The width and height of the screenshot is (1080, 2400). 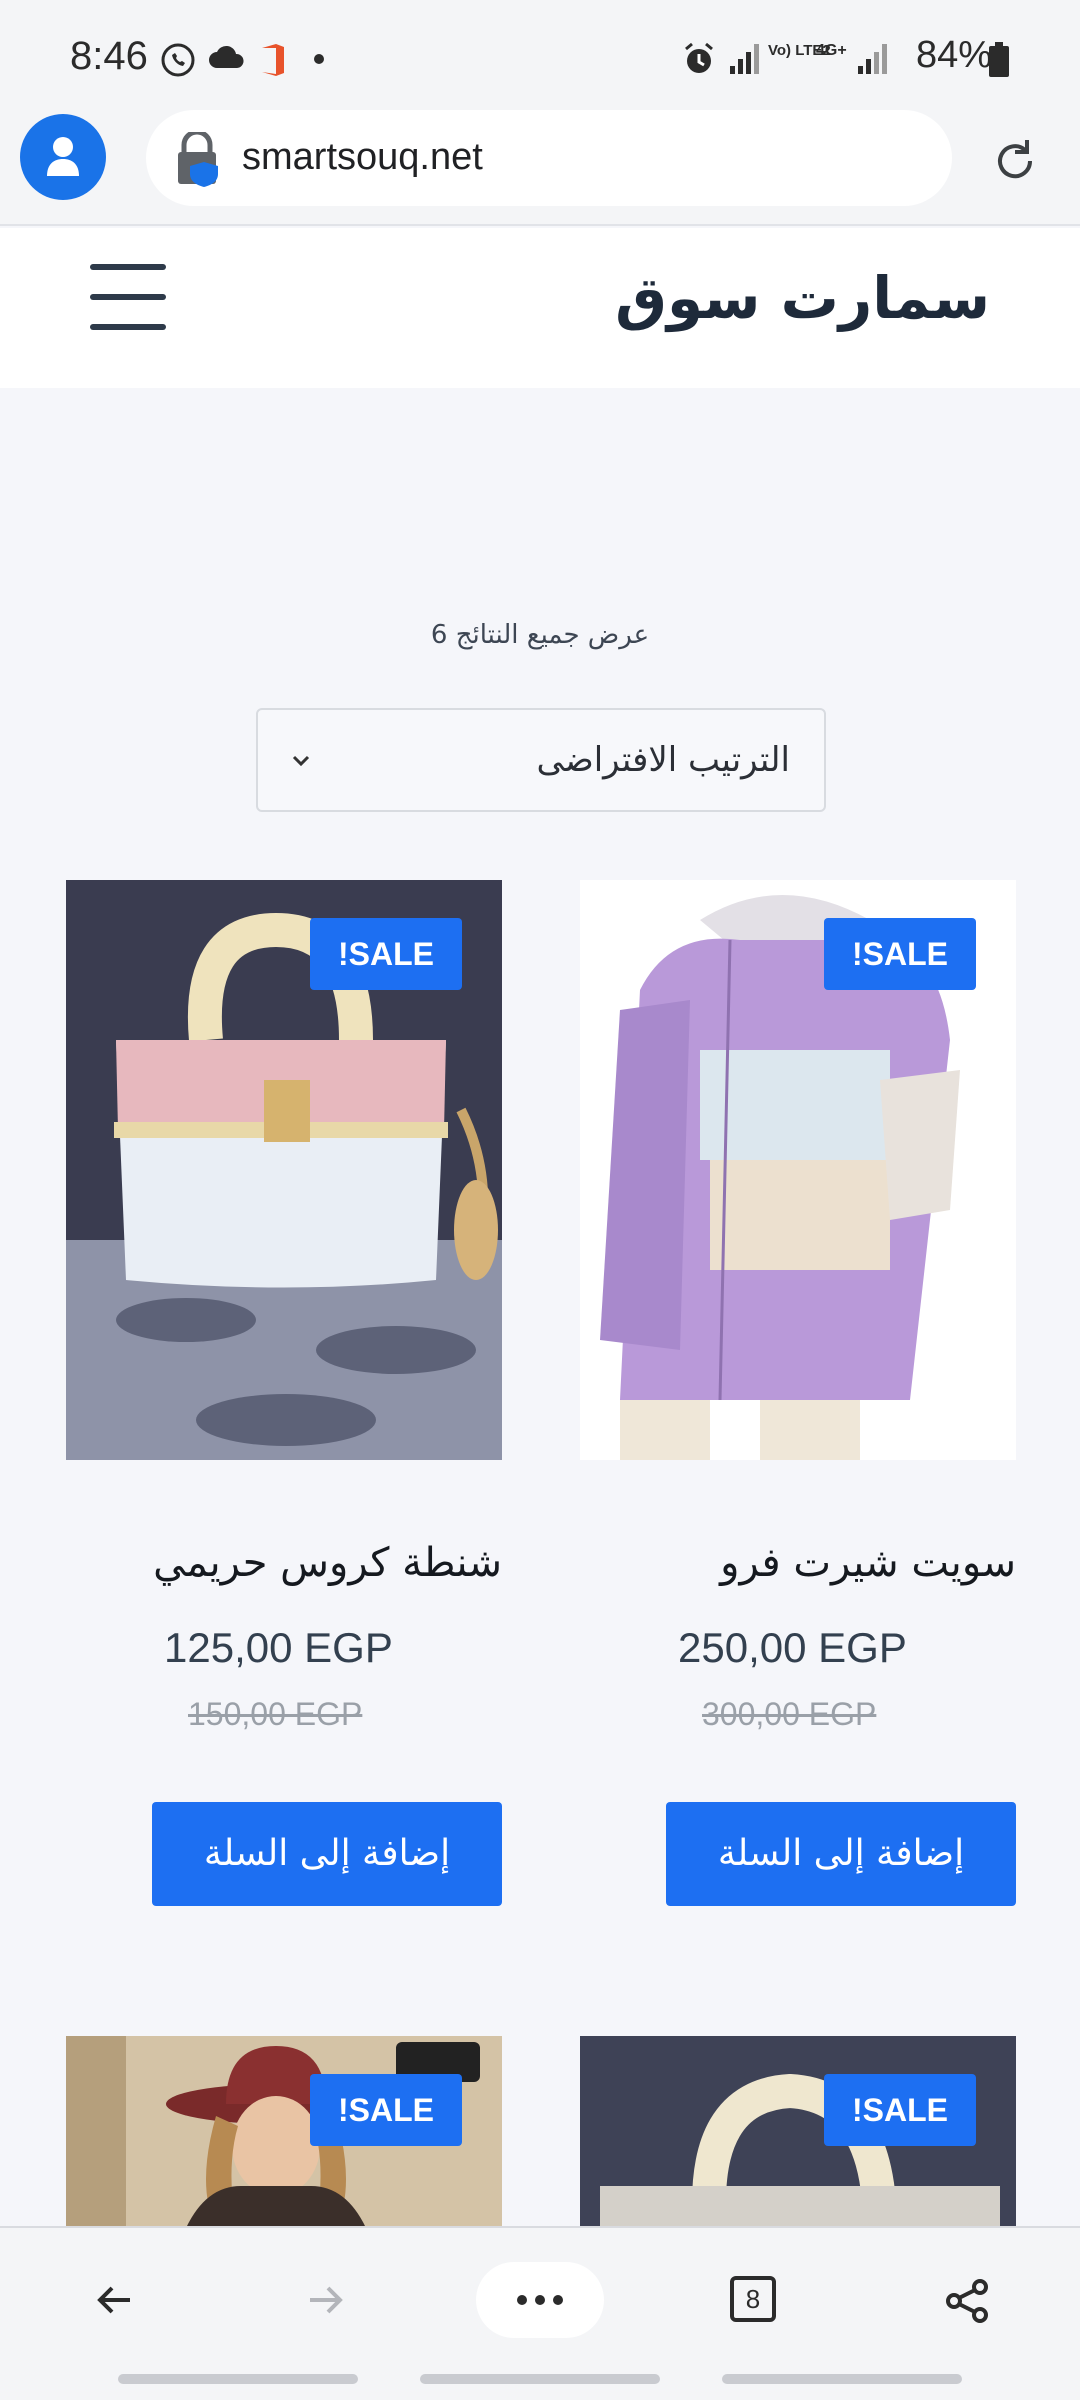 What do you see at coordinates (540, 56) in the screenshot?
I see `status-bar: 8:46 Vo) LTE2 4G+ 84%` at bounding box center [540, 56].